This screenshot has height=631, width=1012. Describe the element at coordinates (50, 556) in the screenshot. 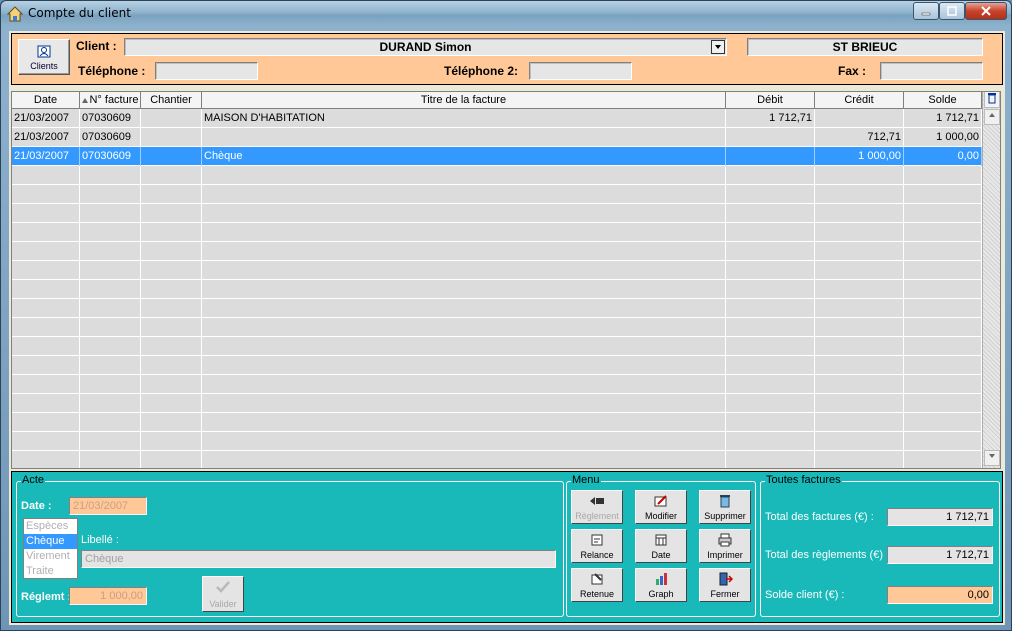

I see `payment-type-virement: Virement` at that location.